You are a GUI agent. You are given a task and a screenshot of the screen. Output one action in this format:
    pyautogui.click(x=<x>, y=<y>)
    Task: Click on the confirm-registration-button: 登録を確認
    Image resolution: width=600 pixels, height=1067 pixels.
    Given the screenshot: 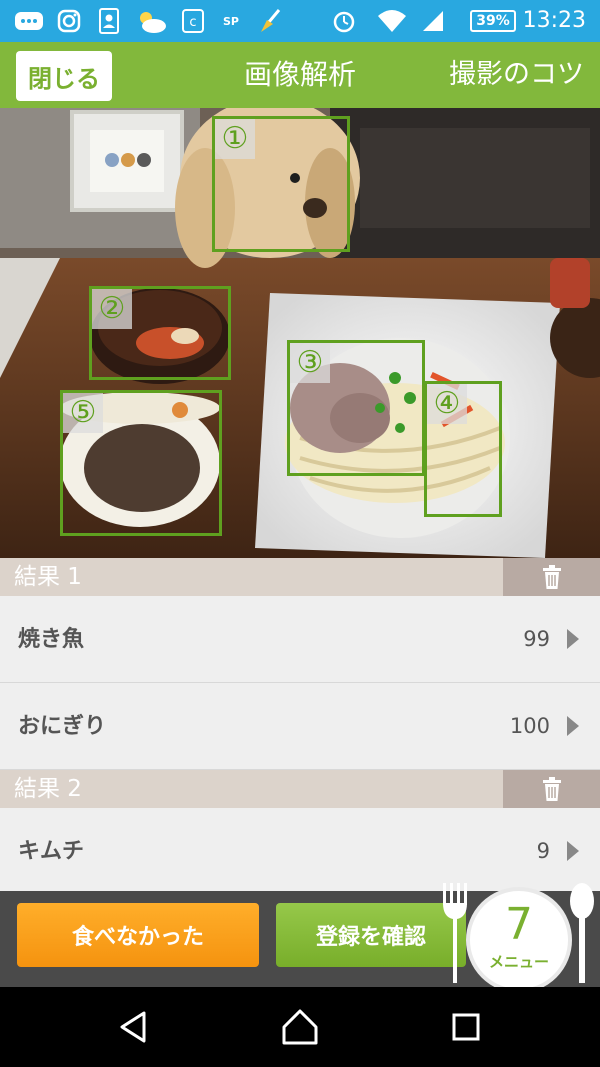 What is the action you would take?
    pyautogui.click(x=371, y=935)
    